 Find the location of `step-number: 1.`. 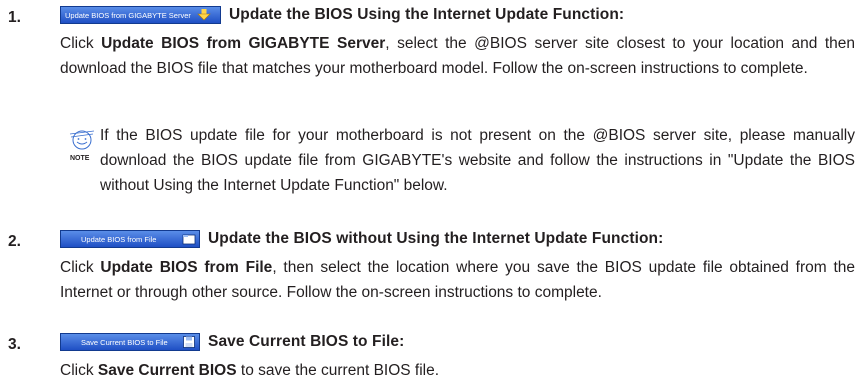

step-number: 1. is located at coordinates (14, 17).